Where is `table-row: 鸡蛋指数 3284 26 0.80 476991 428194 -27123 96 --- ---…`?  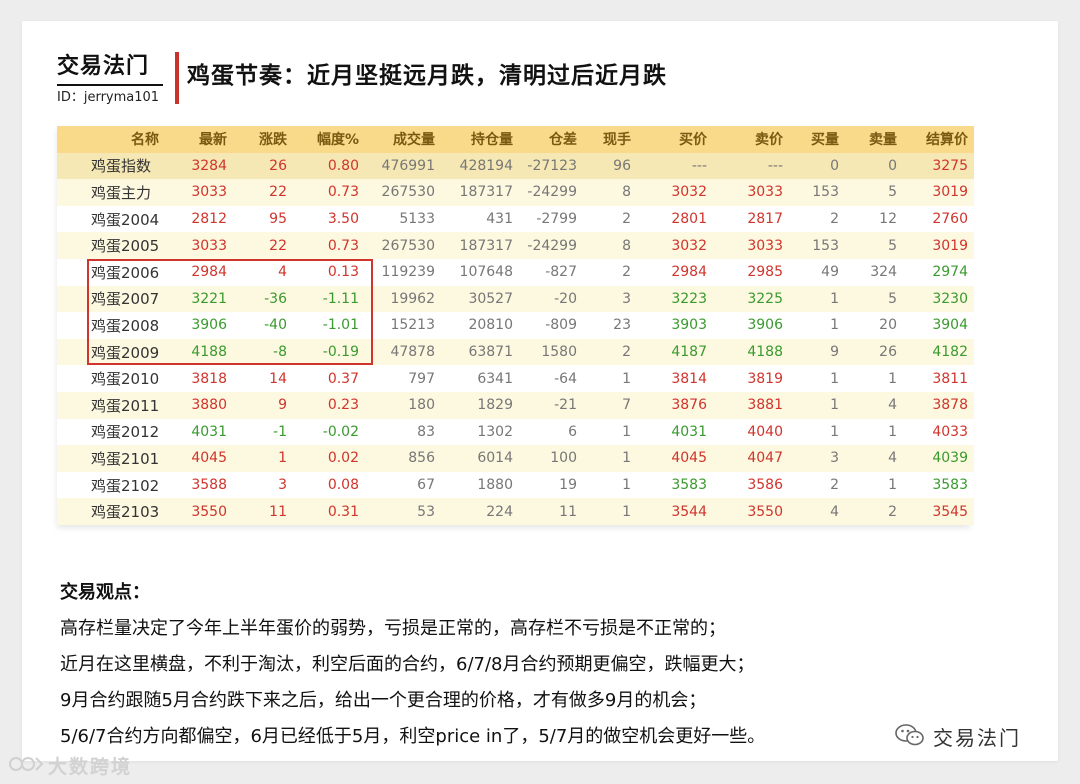 table-row: 鸡蛋指数 3284 26 0.80 476991 428194 -27123 96 --- ---… is located at coordinates (515, 166).